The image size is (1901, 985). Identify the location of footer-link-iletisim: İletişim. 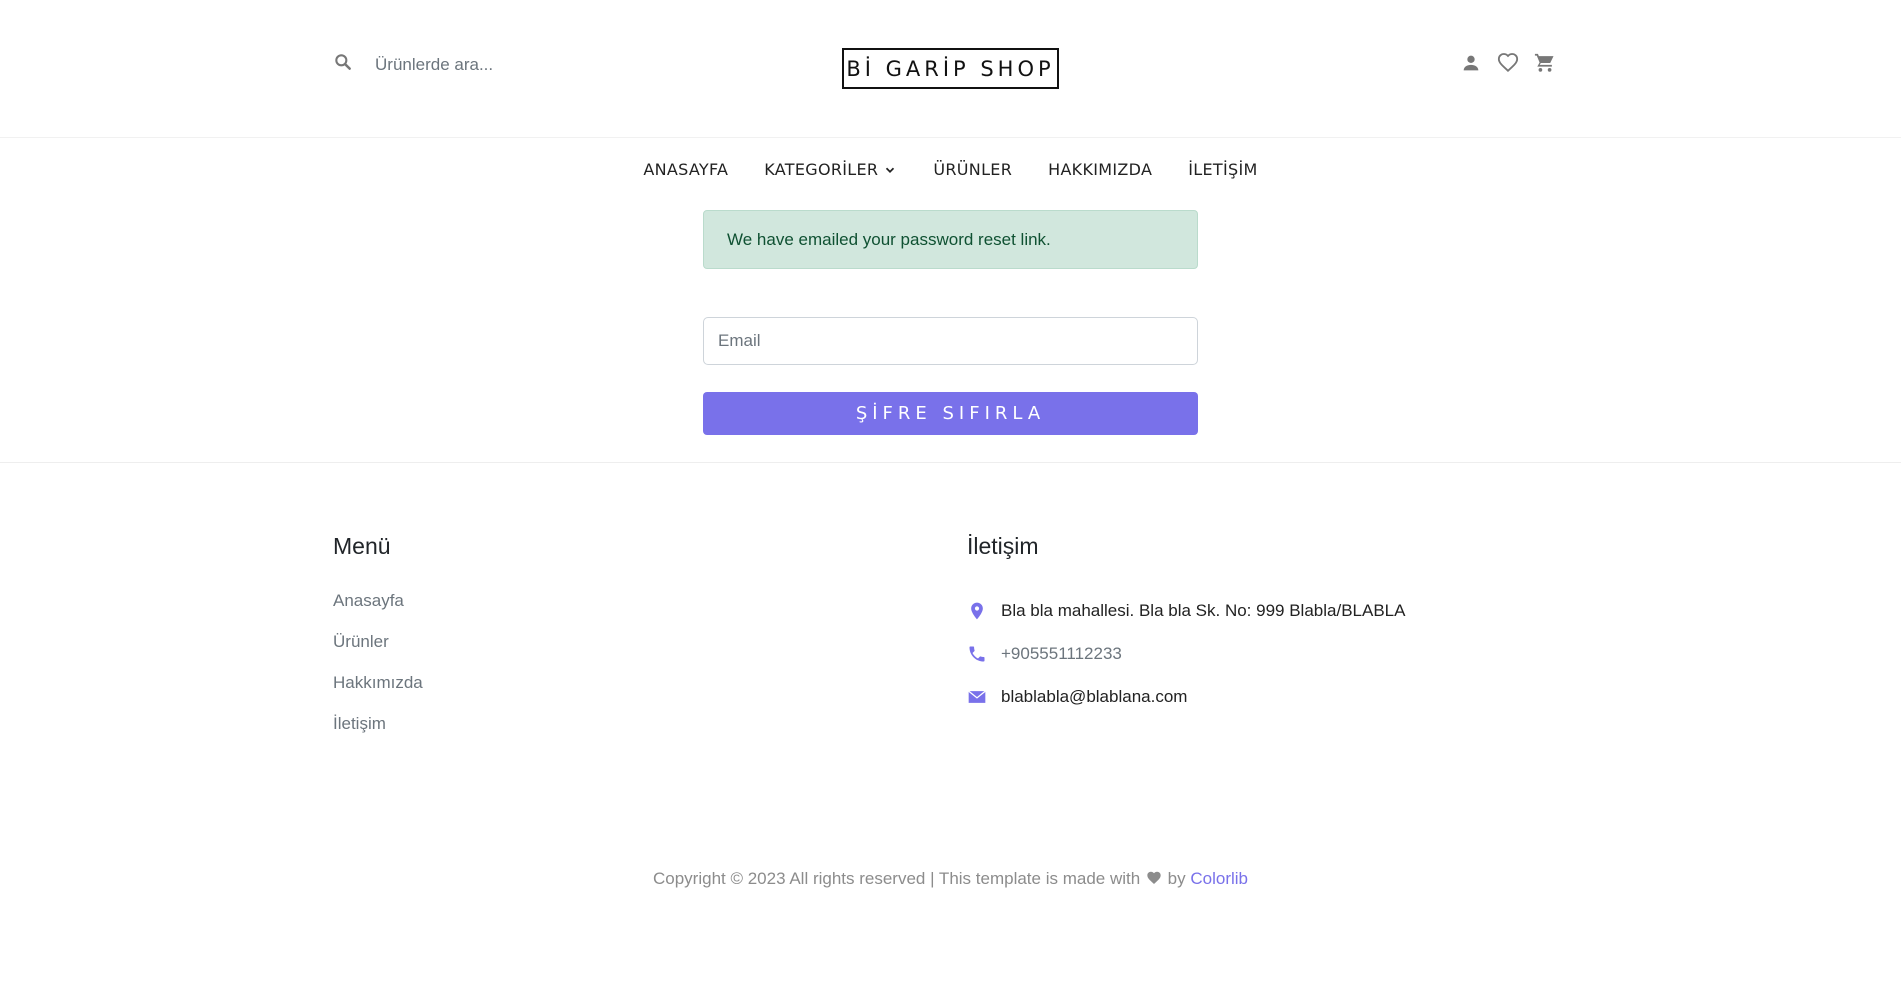
(378, 734).